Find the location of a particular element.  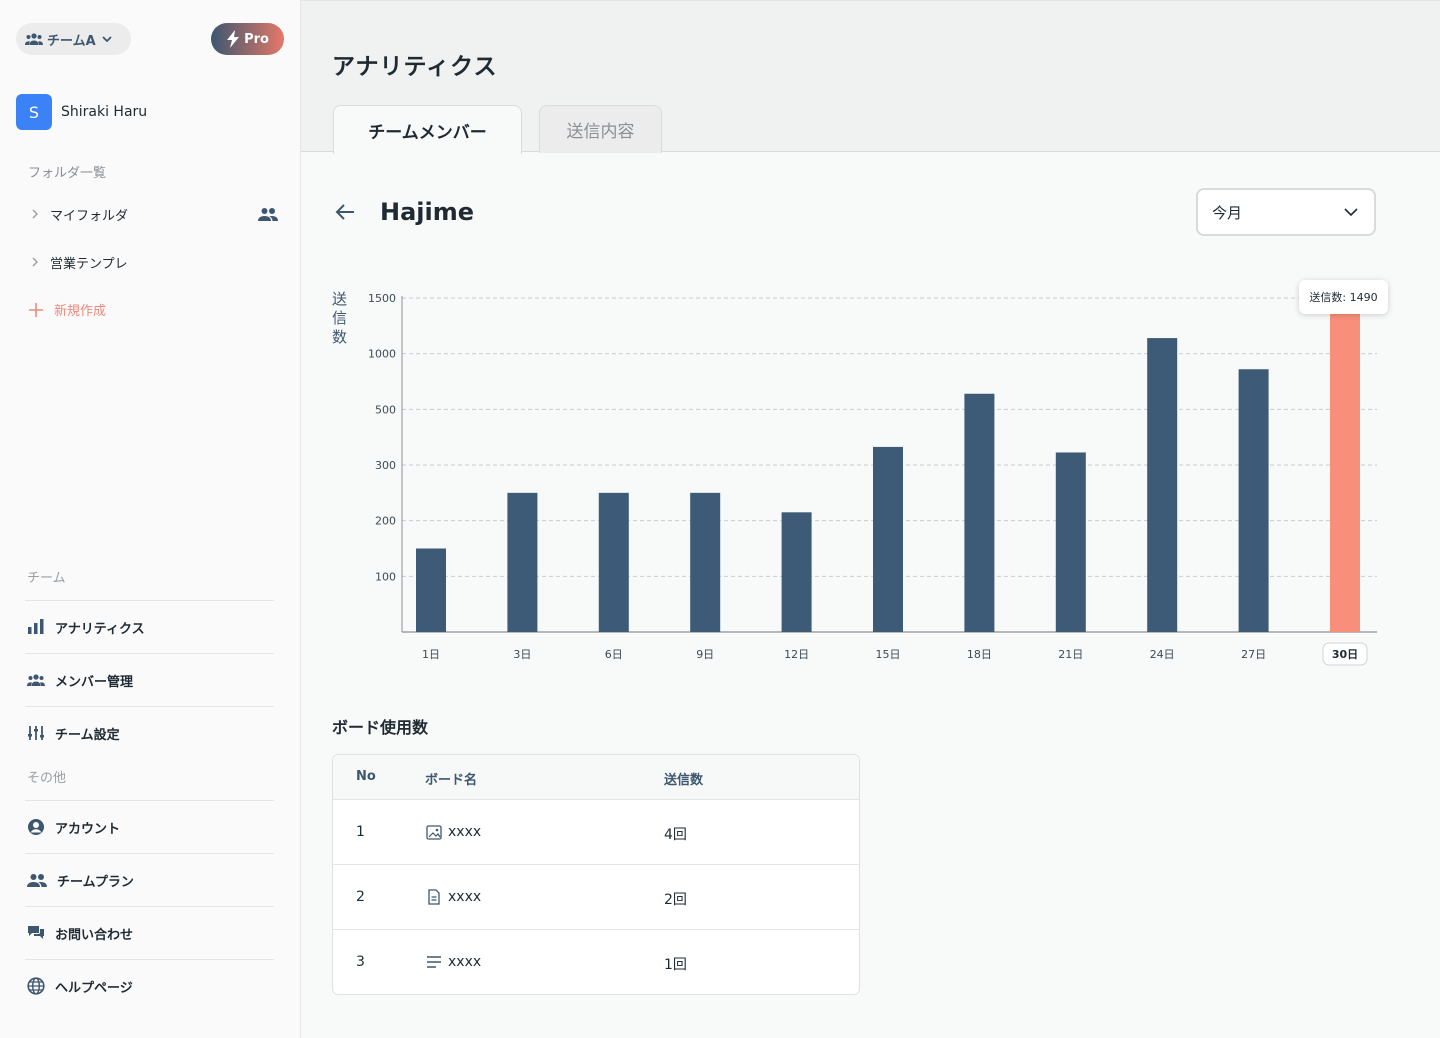

pro-badge: Pro is located at coordinates (247, 39).